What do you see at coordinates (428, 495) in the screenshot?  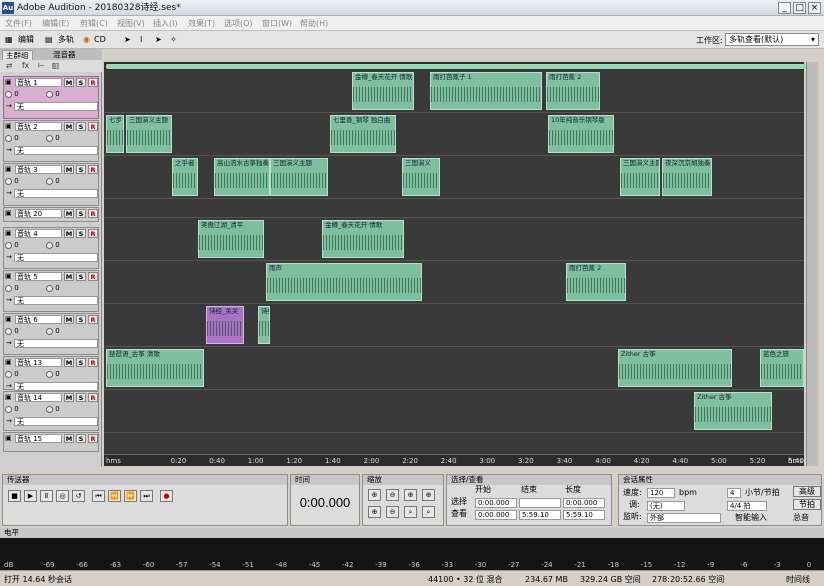 I see `zoom-in-right-icon: ⊕` at bounding box center [428, 495].